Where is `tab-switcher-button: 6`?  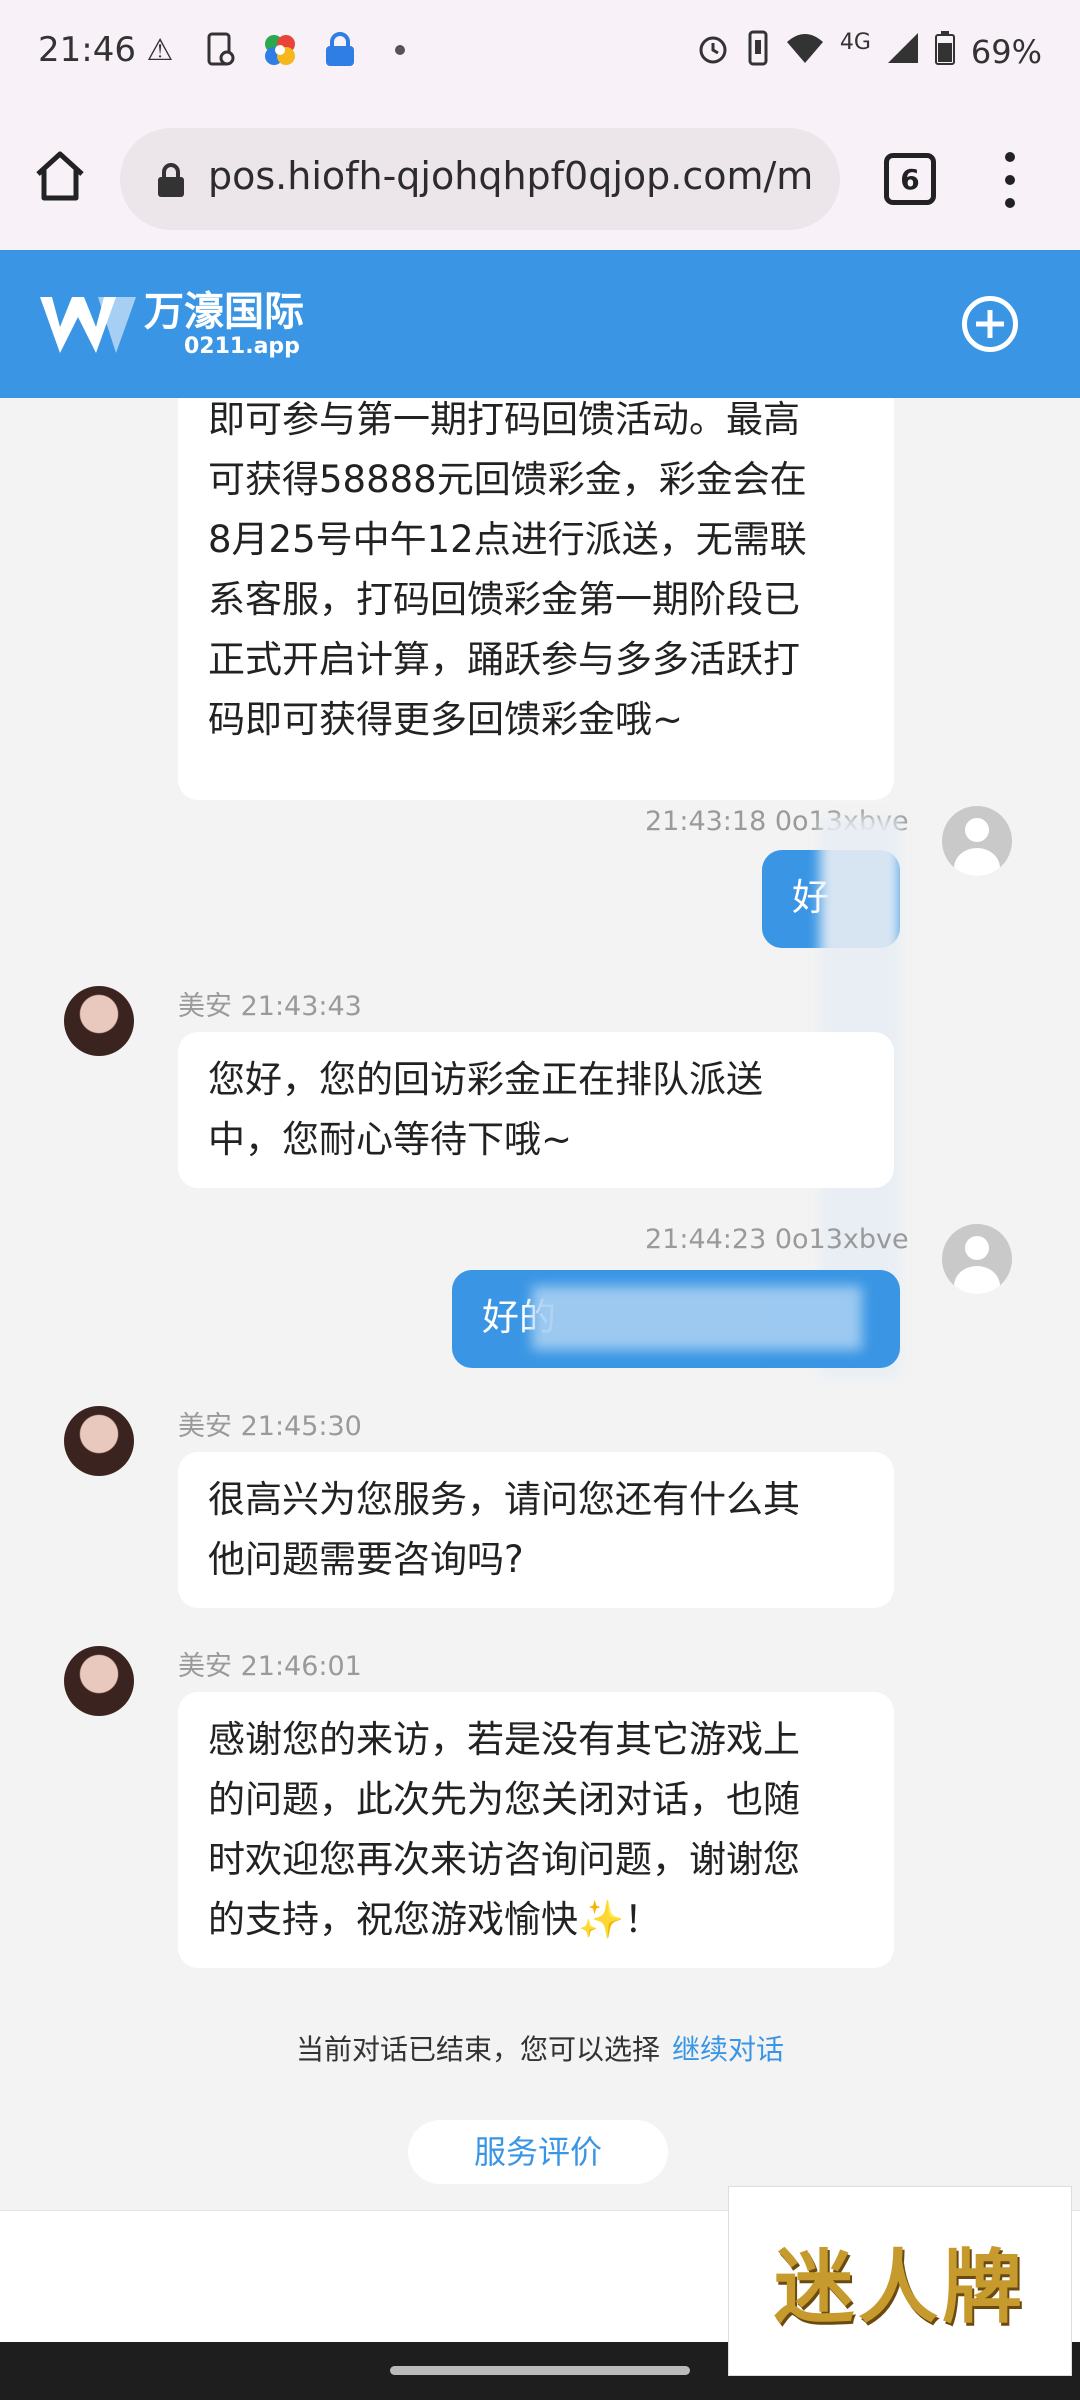 tab-switcher-button: 6 is located at coordinates (910, 179).